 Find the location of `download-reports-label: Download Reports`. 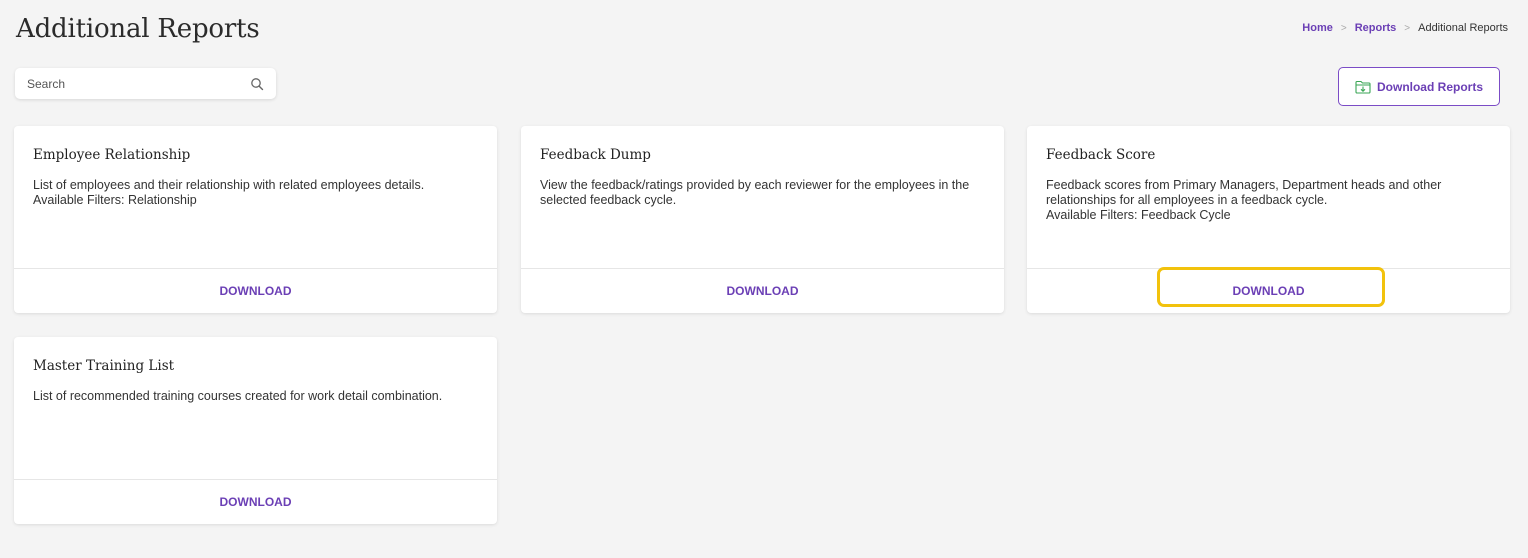

download-reports-label: Download Reports is located at coordinates (1429, 86).